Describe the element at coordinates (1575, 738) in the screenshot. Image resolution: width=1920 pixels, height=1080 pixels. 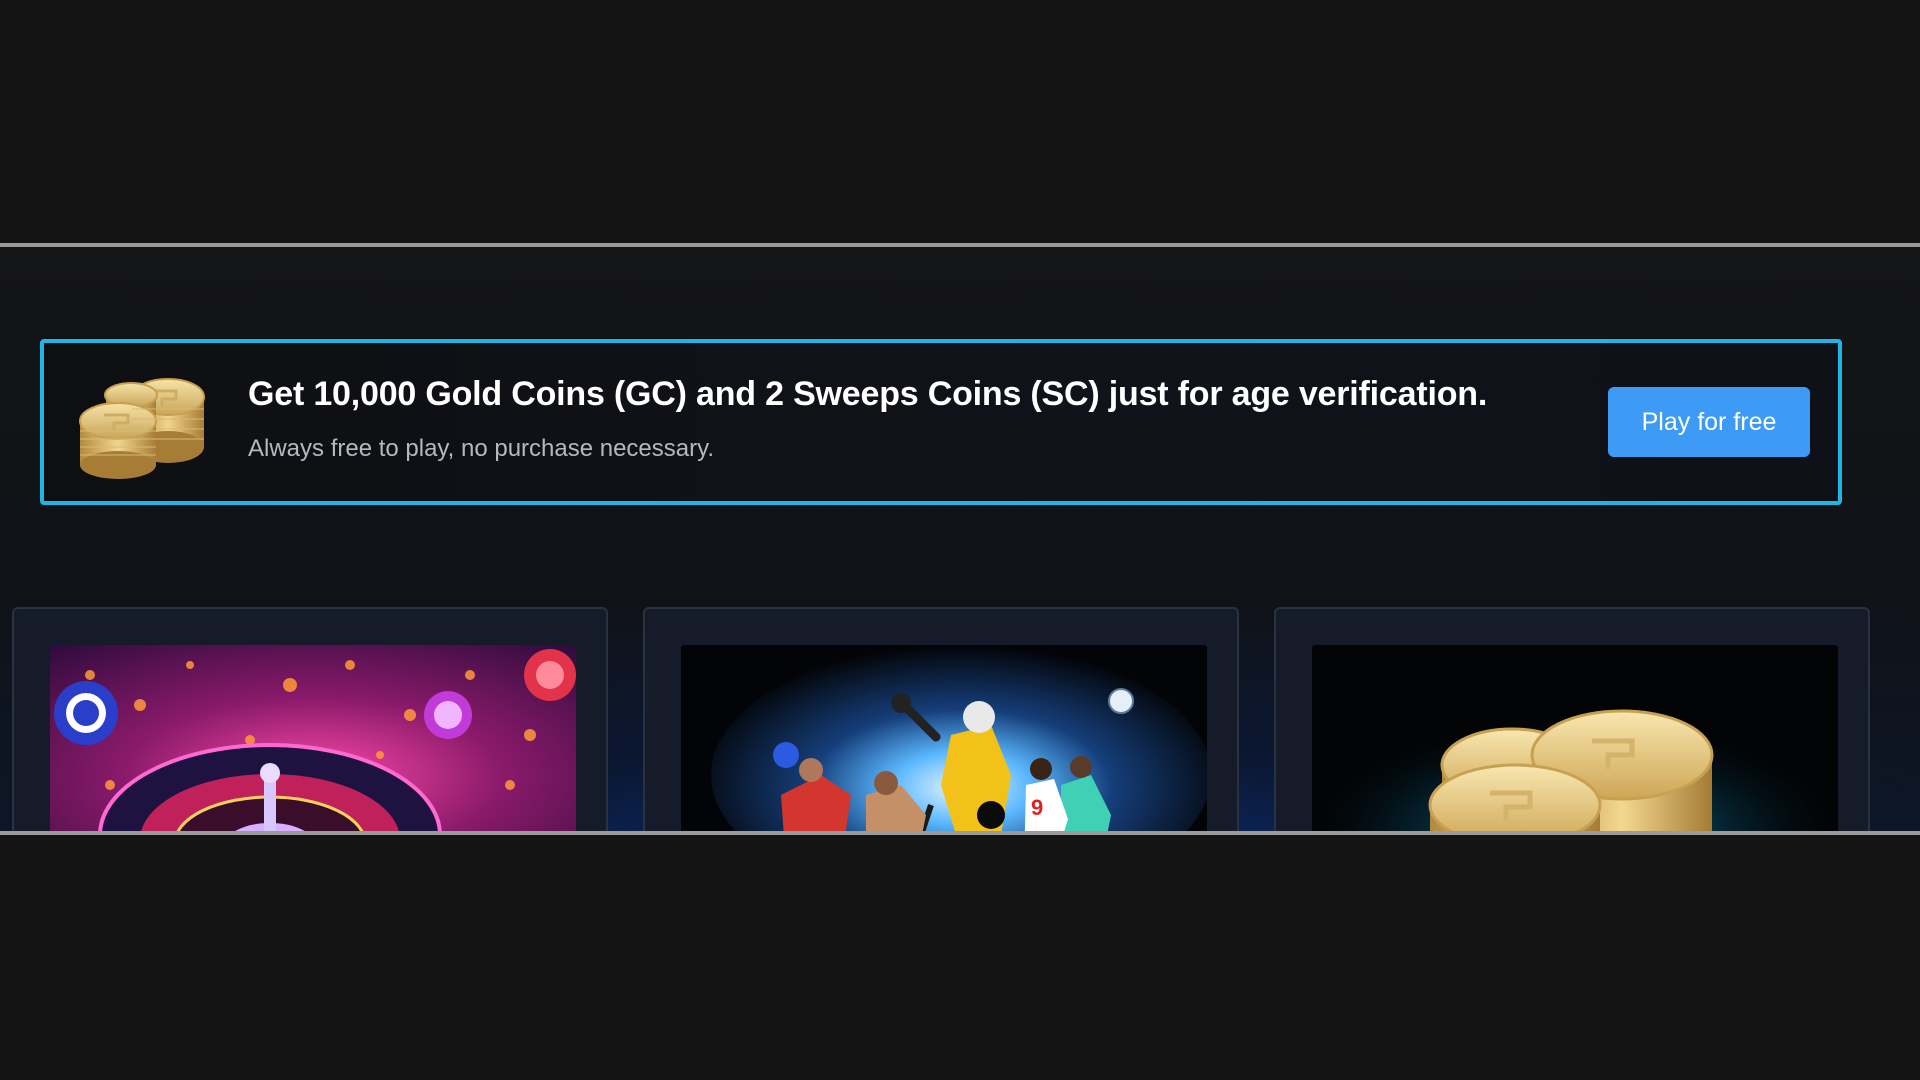
I see `gold-coins-image` at that location.